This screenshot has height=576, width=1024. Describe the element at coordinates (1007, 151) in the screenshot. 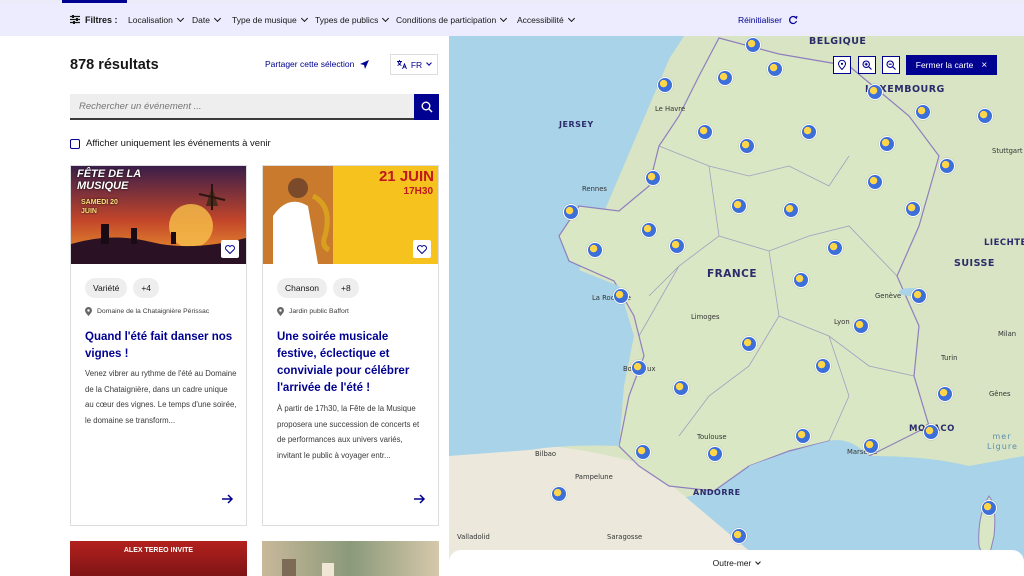

I see `map-city-stuttgart: Stuttgart` at that location.